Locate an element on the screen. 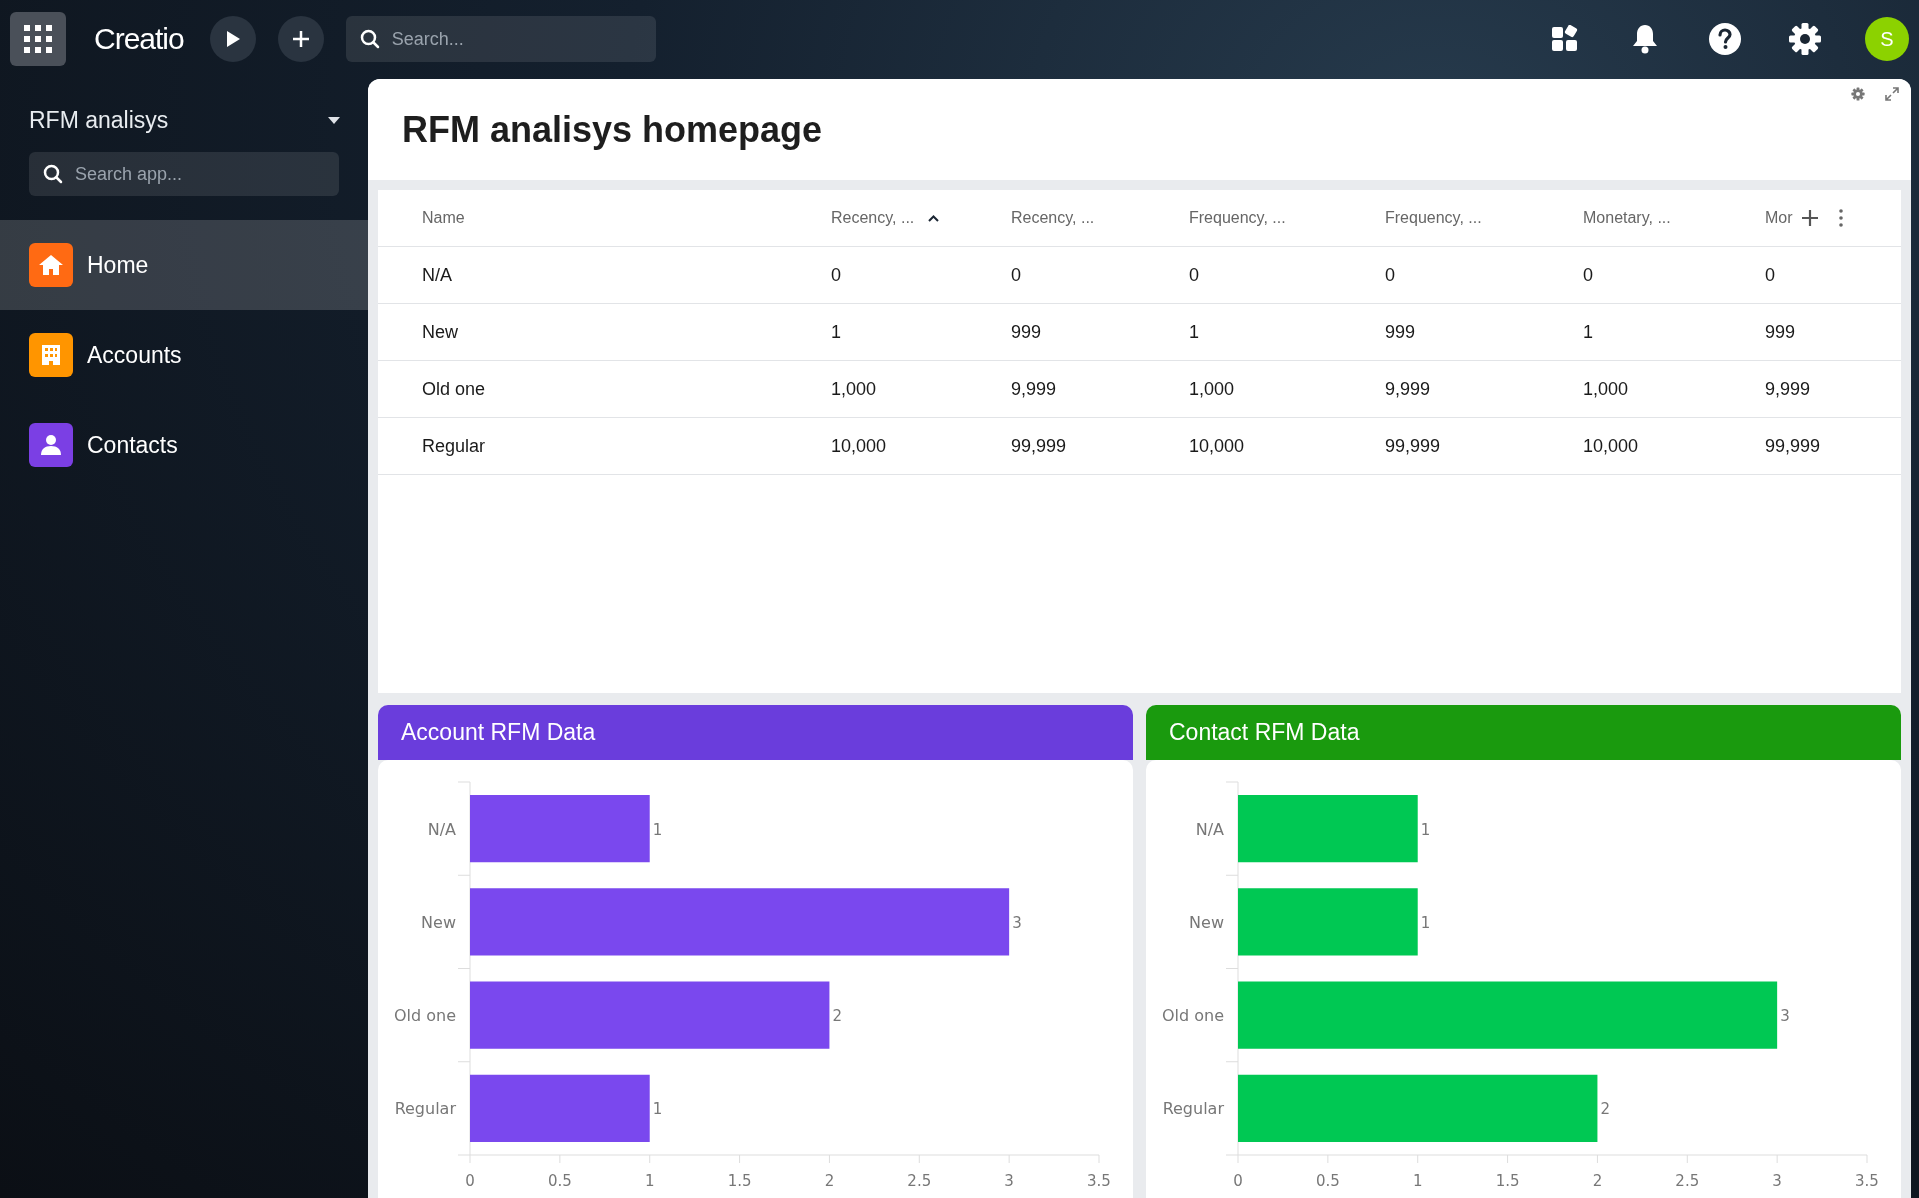 This screenshot has width=1919, height=1198. table-cell: Regular is located at coordinates (454, 445).